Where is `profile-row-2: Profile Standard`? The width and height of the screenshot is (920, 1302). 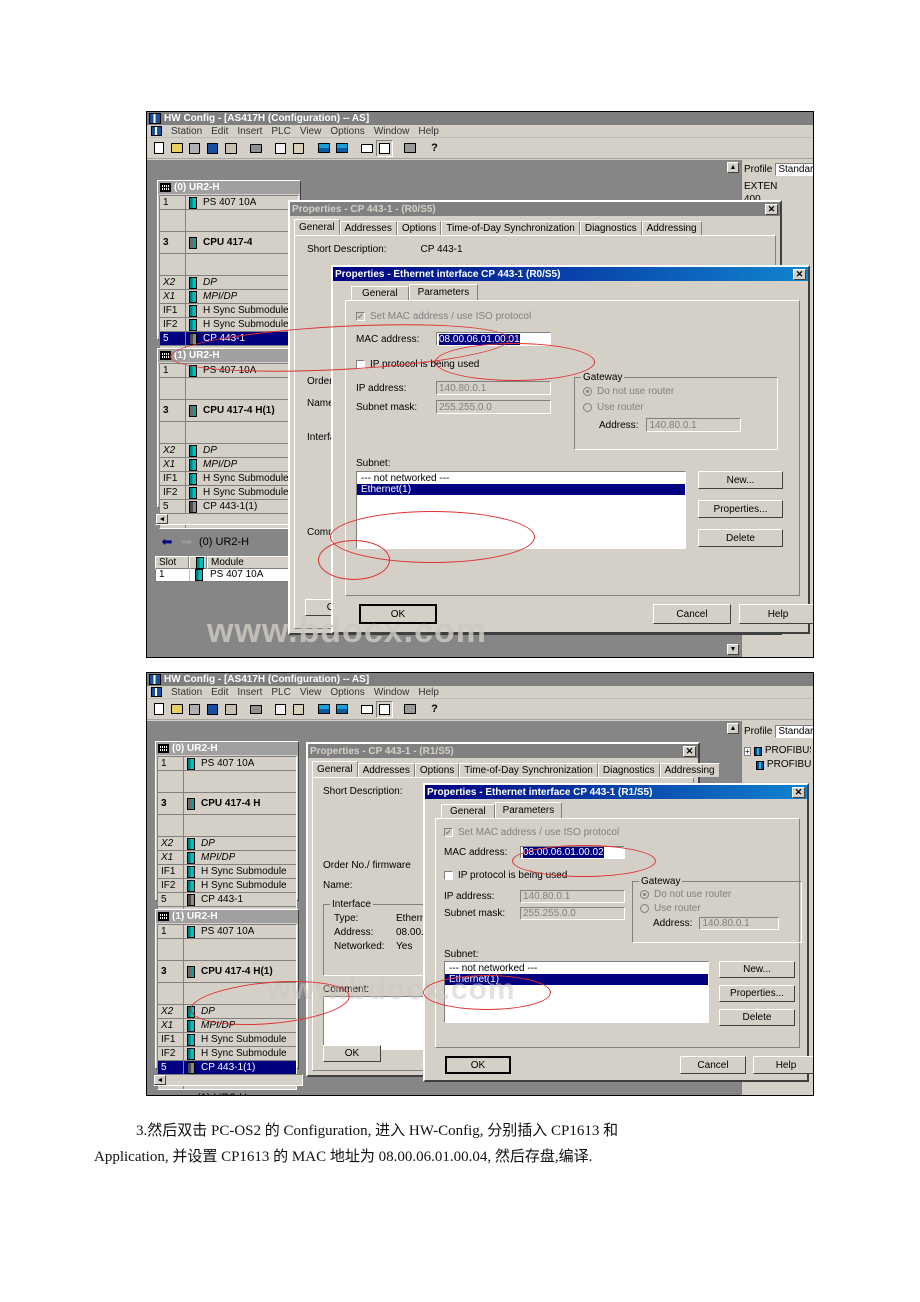 profile-row-2: Profile Standard is located at coordinates (777, 729).